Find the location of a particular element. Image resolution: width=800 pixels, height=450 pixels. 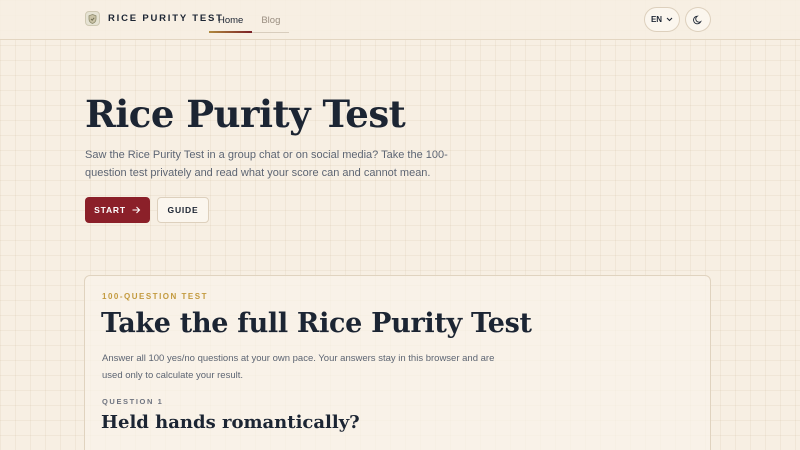

arrow-right-icon is located at coordinates (136, 210).